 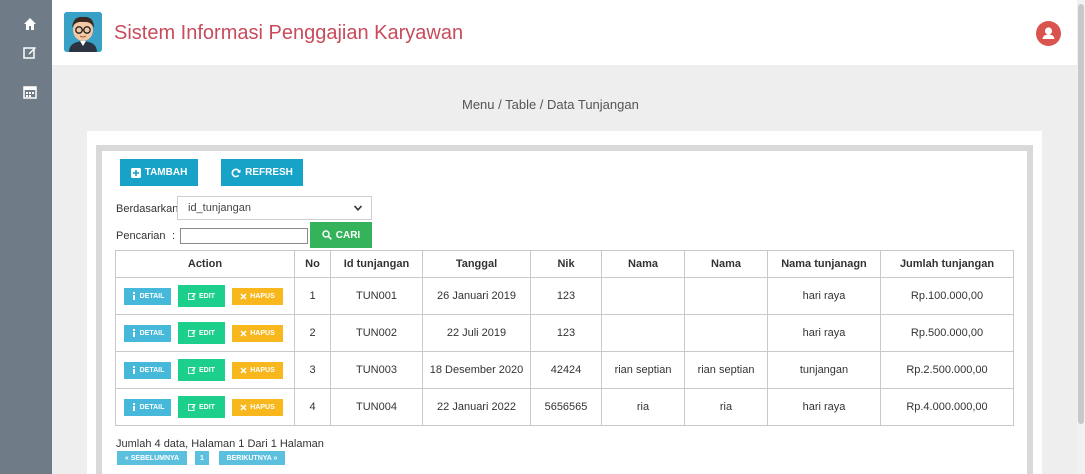 I want to click on col-header-id-tunjangan: Id tunjangan, so click(x=376, y=264).